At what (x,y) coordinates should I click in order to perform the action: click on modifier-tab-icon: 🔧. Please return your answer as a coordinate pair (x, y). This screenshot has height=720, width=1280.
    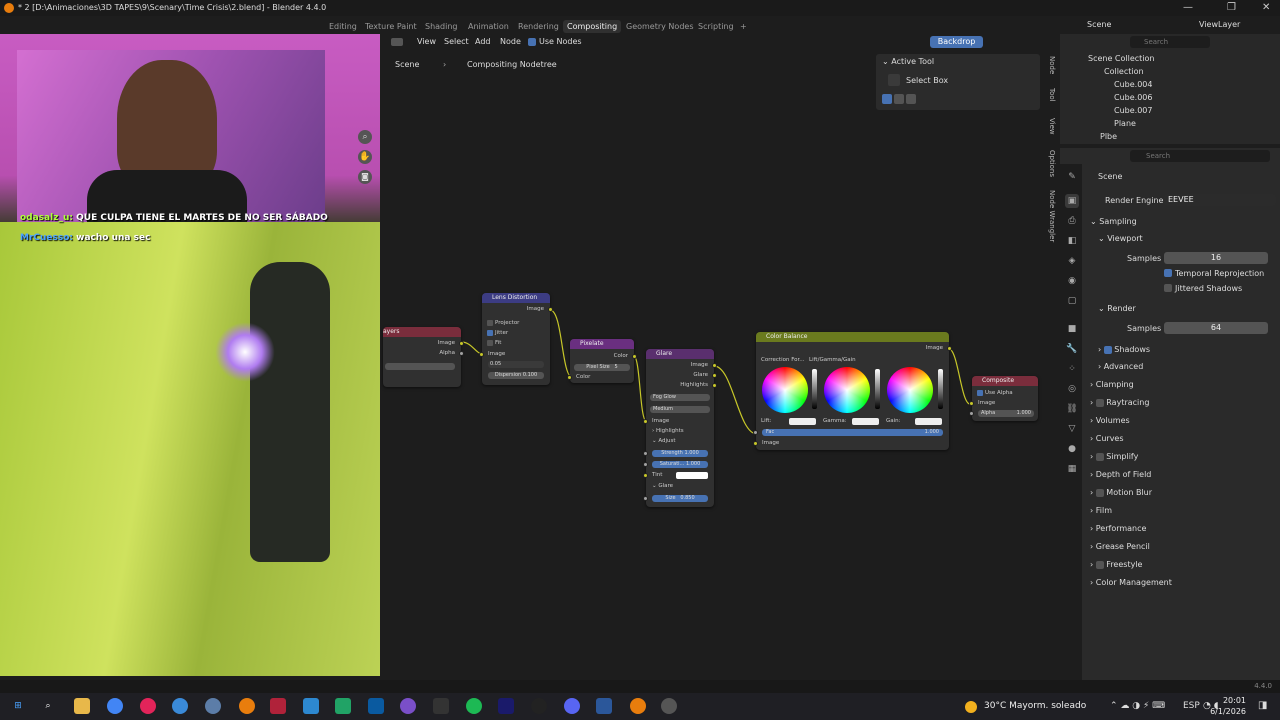
    Looking at the image, I should click on (1072, 349).